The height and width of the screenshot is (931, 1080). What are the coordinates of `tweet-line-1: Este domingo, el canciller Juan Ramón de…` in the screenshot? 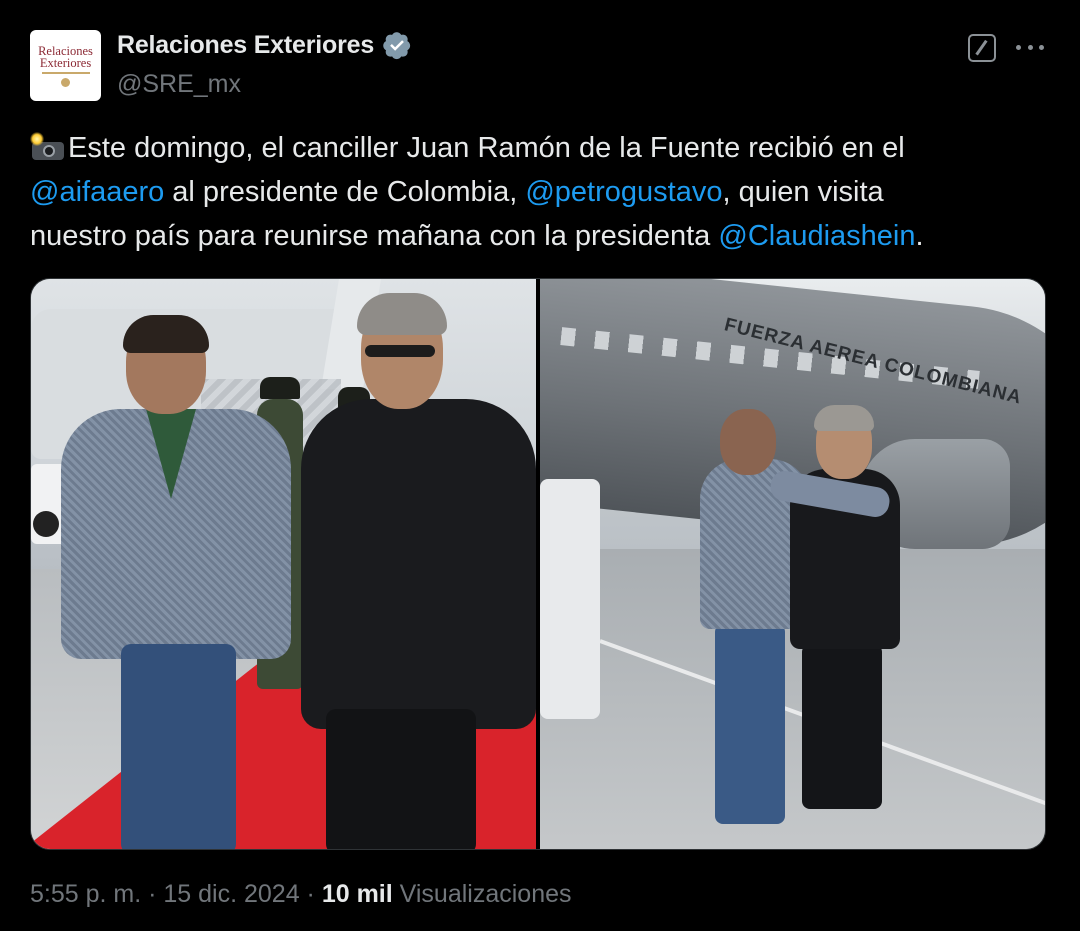 It's located at (540, 148).